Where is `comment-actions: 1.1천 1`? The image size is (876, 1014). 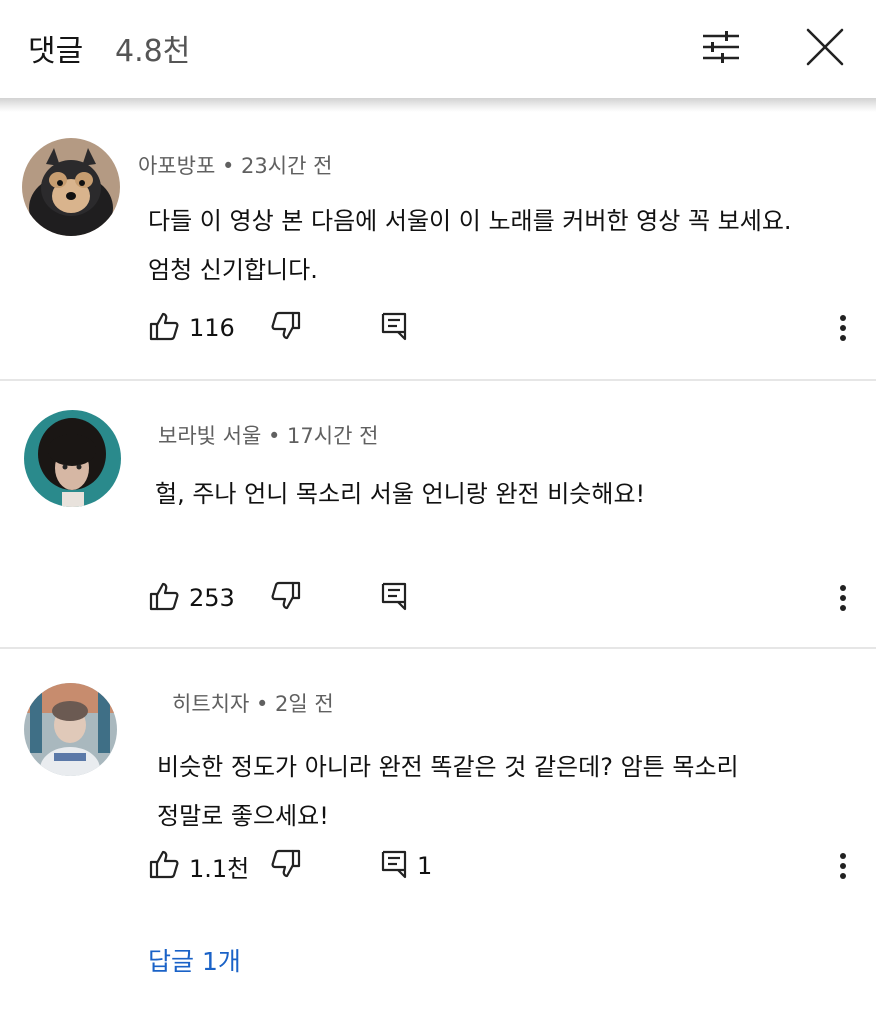
comment-actions: 1.1천 1 is located at coordinates (503, 866).